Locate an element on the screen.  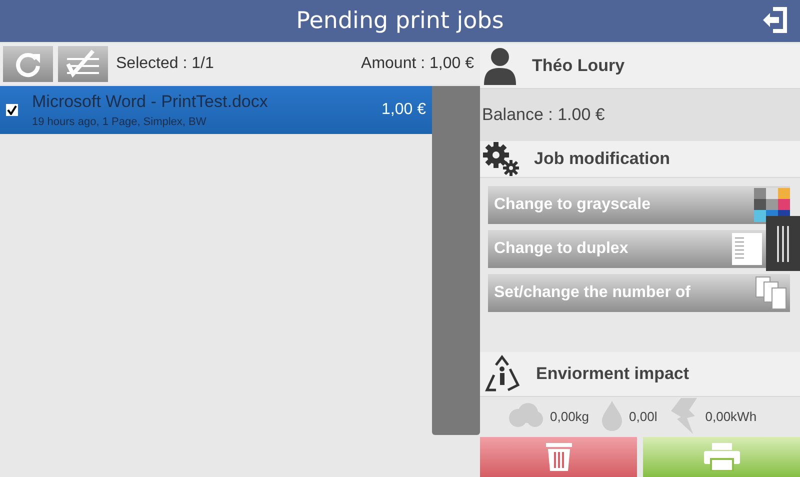
side-handle is located at coordinates (783, 243).